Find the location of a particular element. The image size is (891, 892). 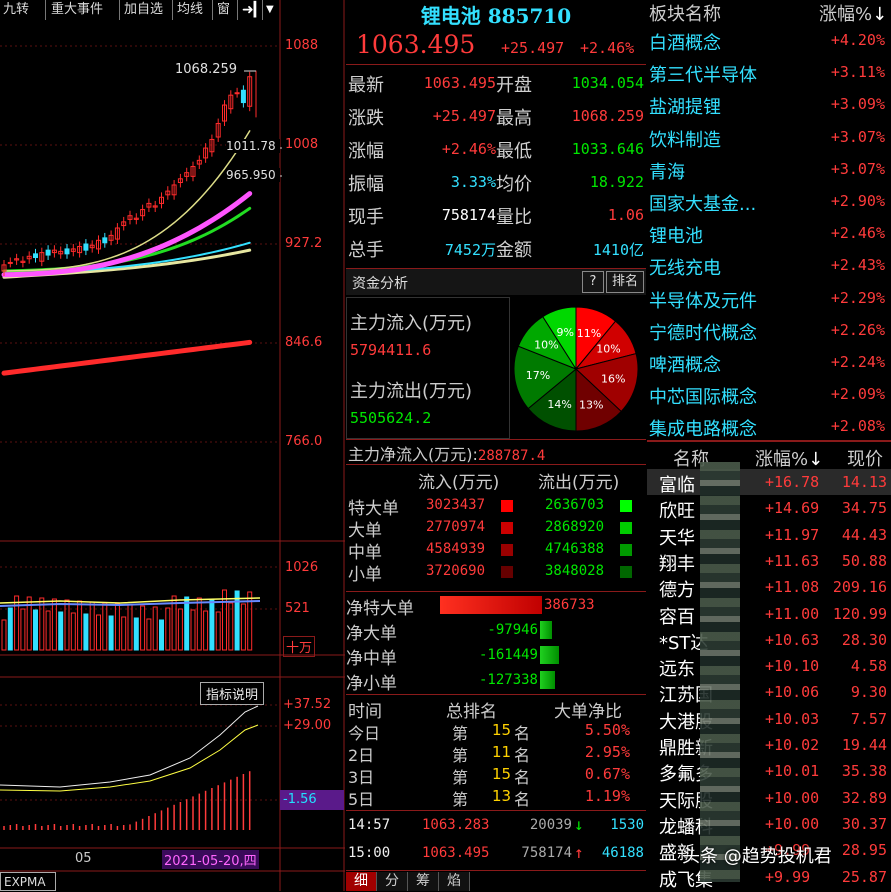

rank-suffix: 名 is located at coordinates (522, 755).